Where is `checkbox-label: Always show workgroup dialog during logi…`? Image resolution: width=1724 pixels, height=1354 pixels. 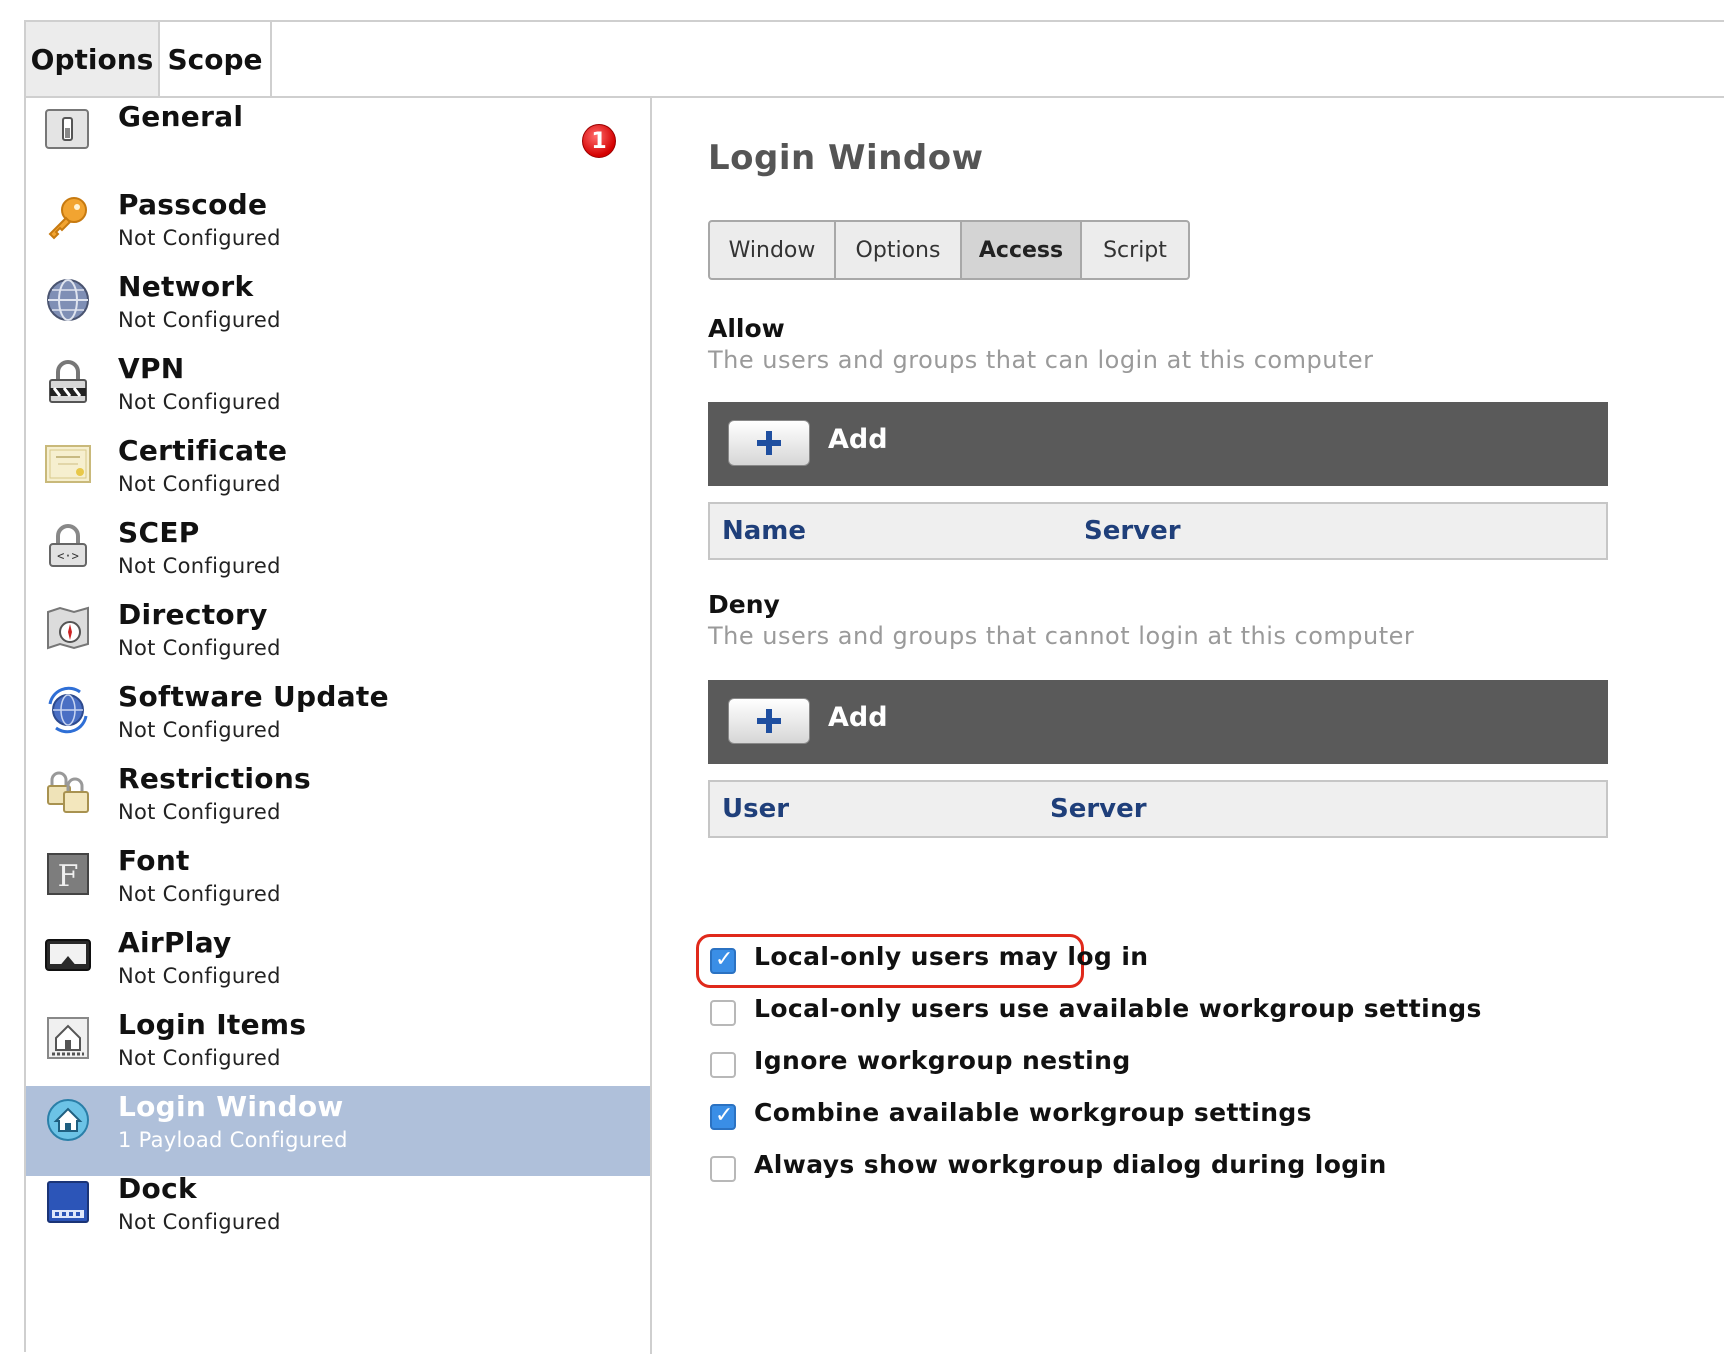
checkbox-label: Always show workgroup dialog during logi… is located at coordinates (1070, 1164).